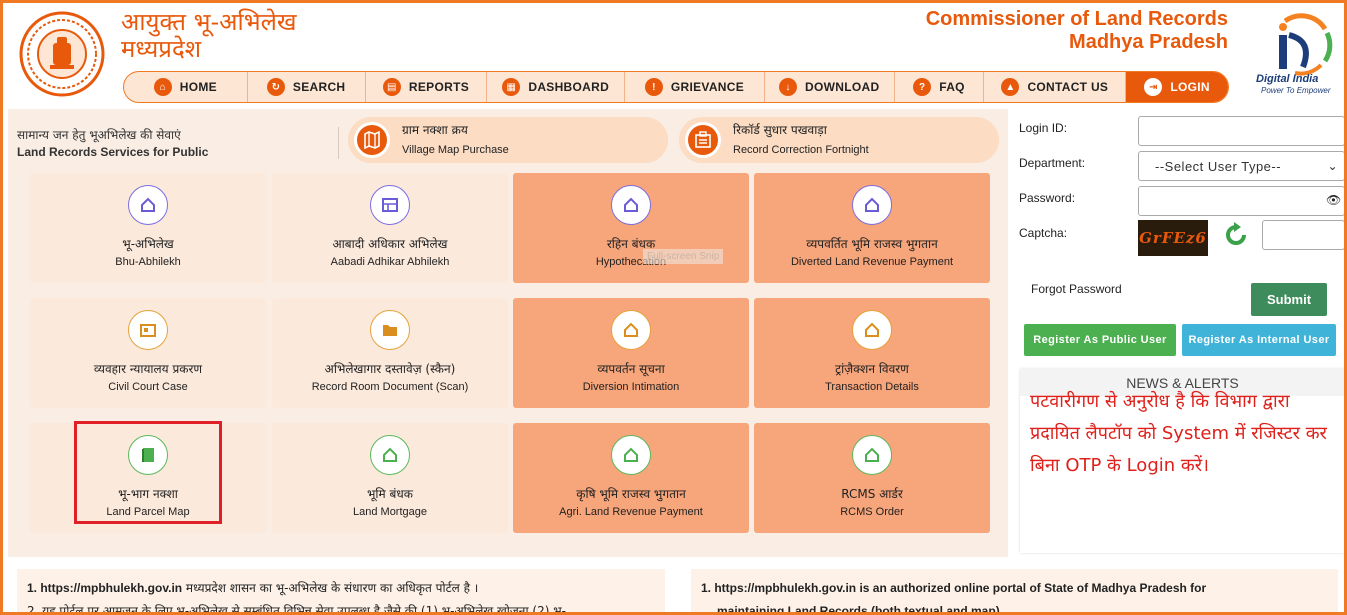 Image resolution: width=1347 pixels, height=615 pixels. What do you see at coordinates (1287, 79) in the screenshot?
I see `digital-india-text: Digital India` at bounding box center [1287, 79].